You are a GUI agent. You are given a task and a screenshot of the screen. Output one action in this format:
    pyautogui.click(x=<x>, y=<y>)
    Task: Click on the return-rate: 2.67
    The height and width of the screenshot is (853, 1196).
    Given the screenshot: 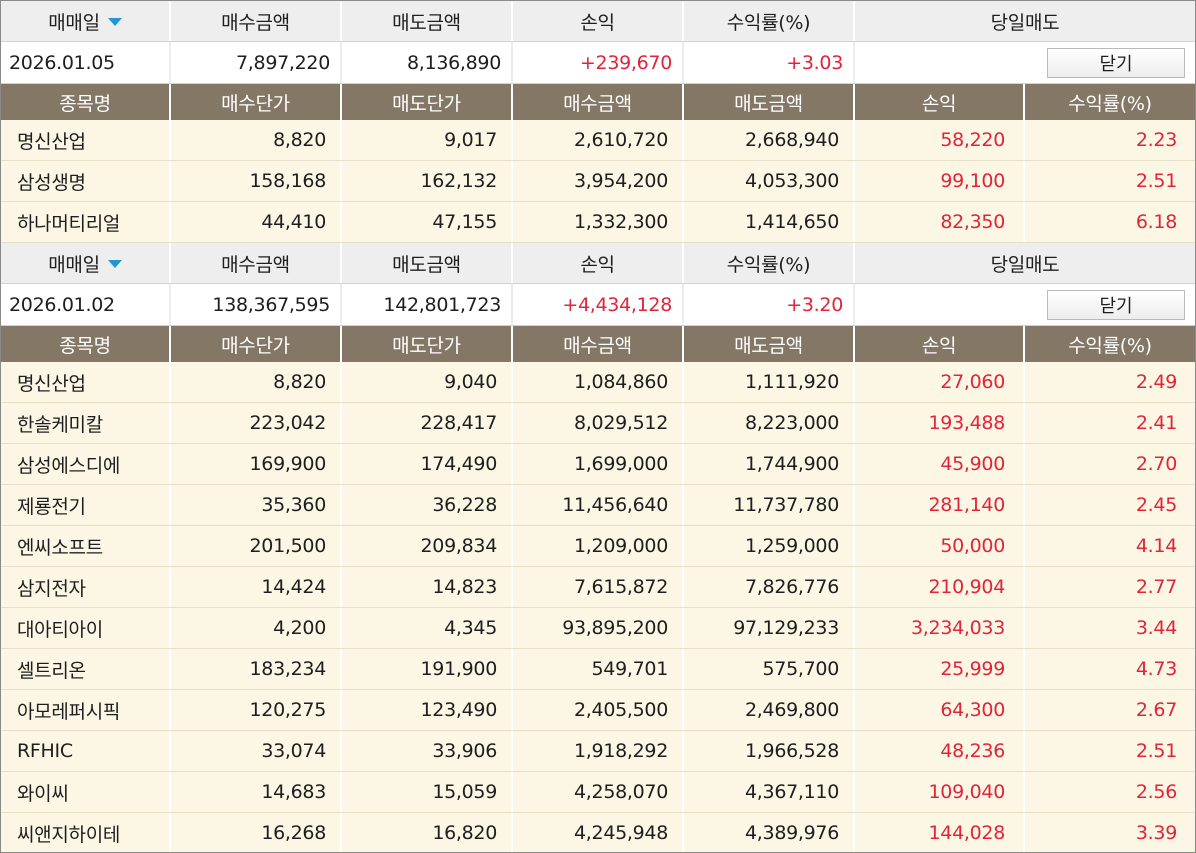 What is the action you would take?
    pyautogui.click(x=1156, y=710)
    